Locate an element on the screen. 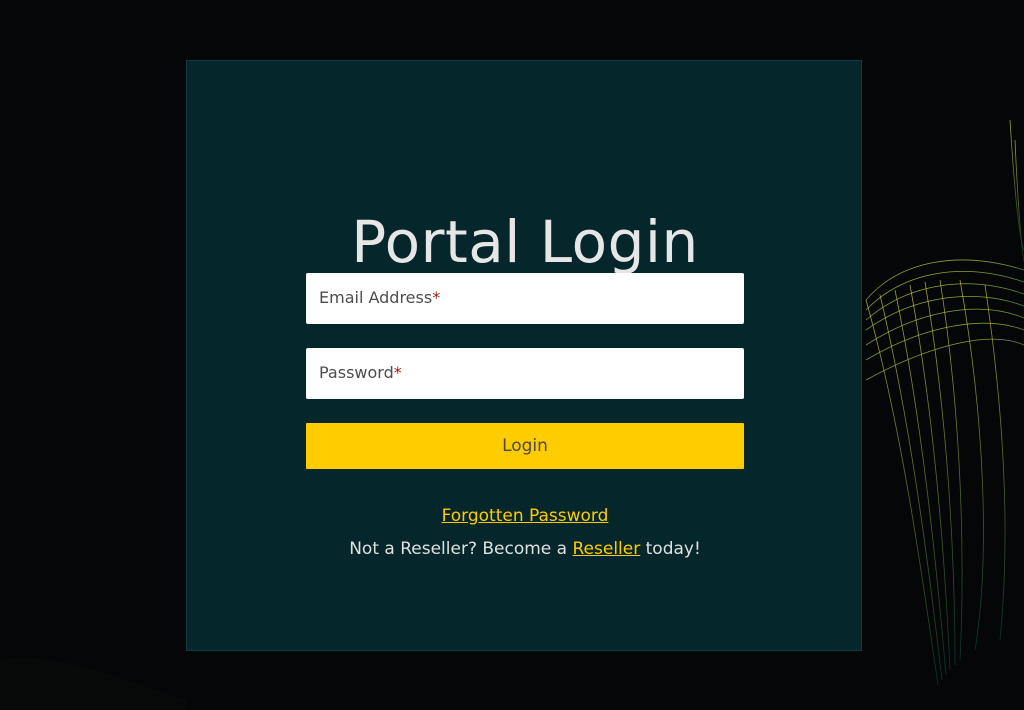 The width and height of the screenshot is (1024, 710). forgot-password-link: Forgotten Password is located at coordinates (525, 516).